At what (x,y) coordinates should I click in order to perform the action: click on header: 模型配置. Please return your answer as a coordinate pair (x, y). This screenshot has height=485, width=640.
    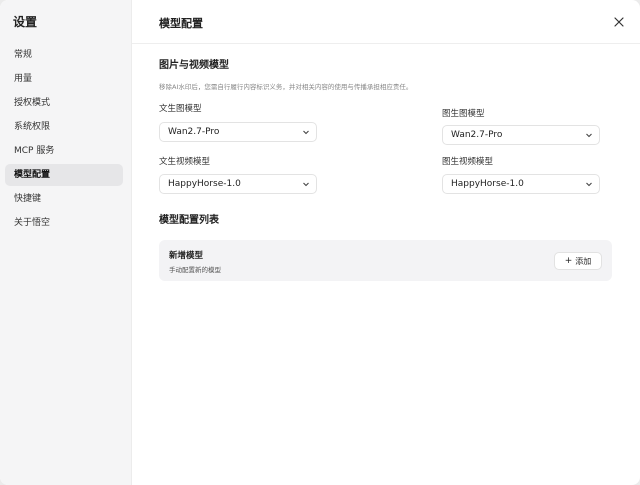
    Looking at the image, I should click on (386, 22).